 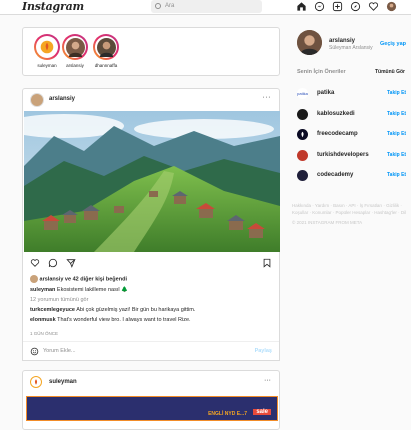 I want to click on see-all-link: Tümünü Gör, so click(x=390, y=72).